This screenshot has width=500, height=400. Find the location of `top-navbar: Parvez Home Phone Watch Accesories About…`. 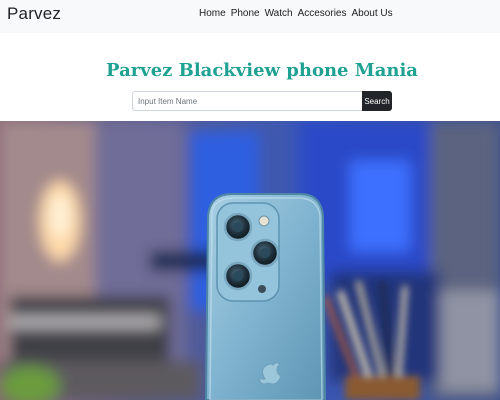

top-navbar: Parvez Home Phone Watch Accesories About… is located at coordinates (250, 16).